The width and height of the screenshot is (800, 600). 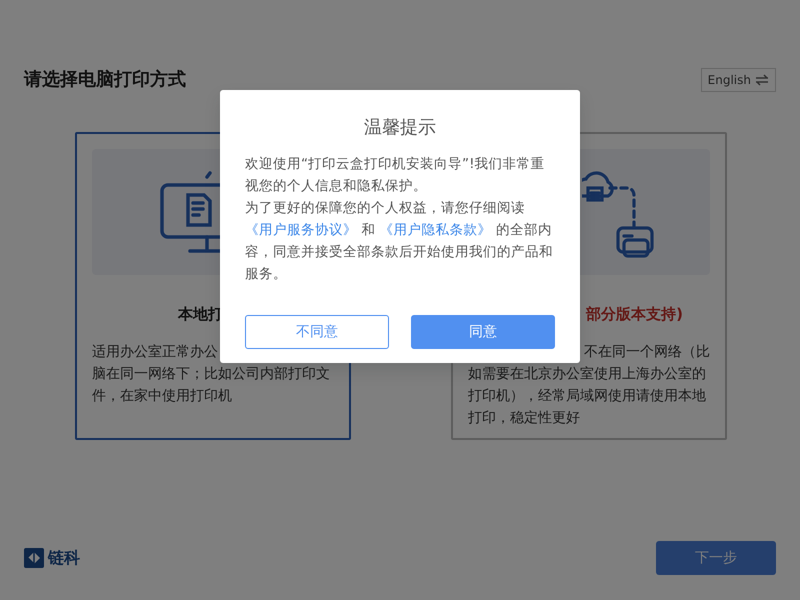 What do you see at coordinates (34, 558) in the screenshot?
I see `logo-icon` at bounding box center [34, 558].